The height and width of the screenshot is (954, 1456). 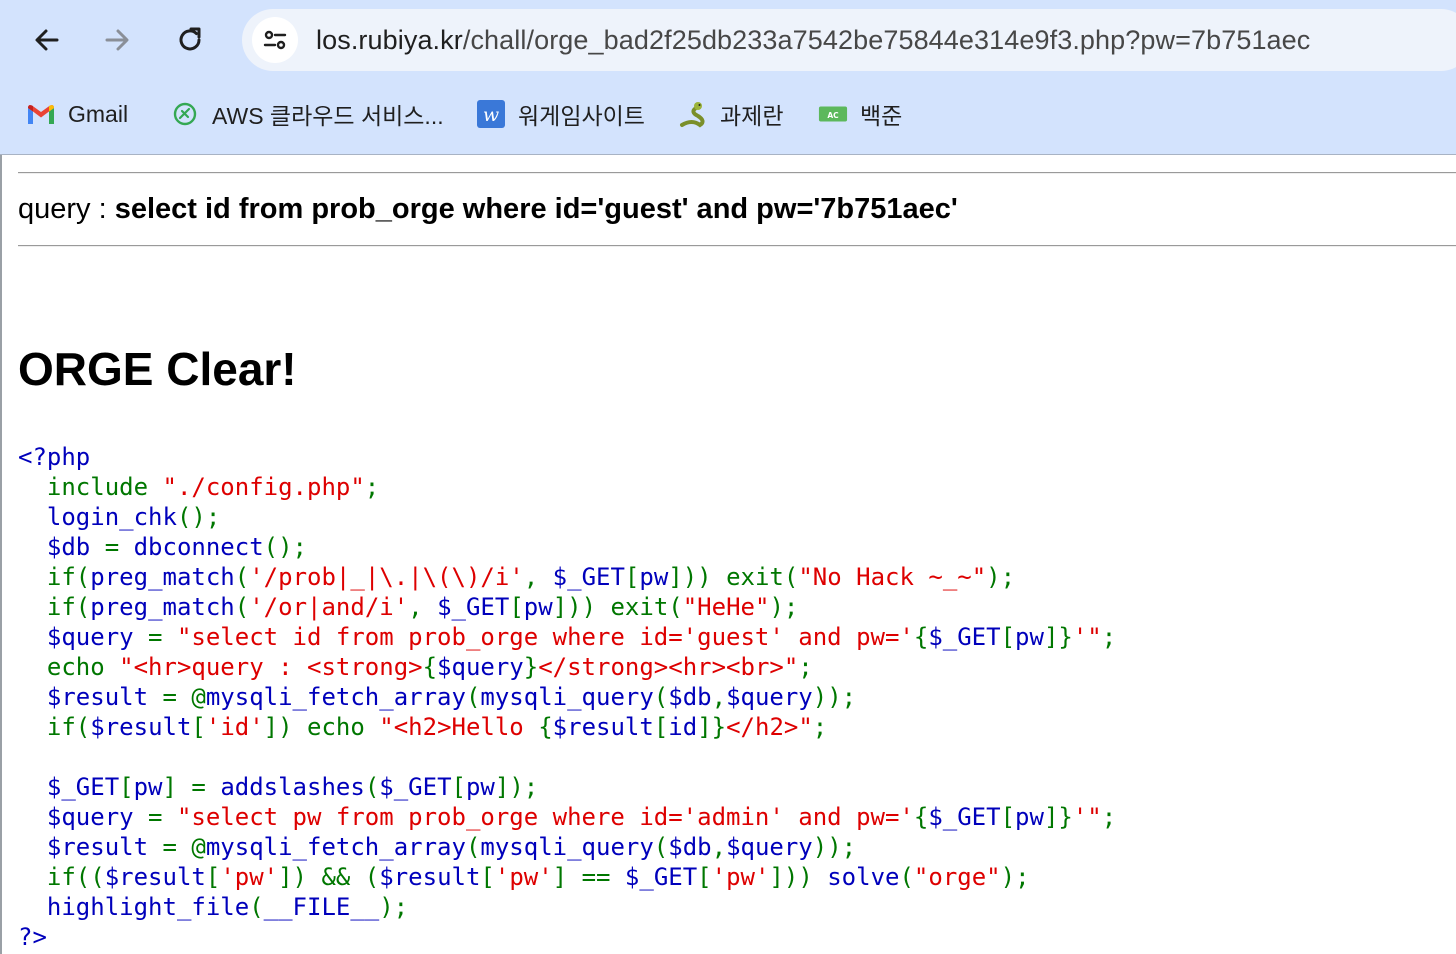 I want to click on site-info-button, so click(x=275, y=40).